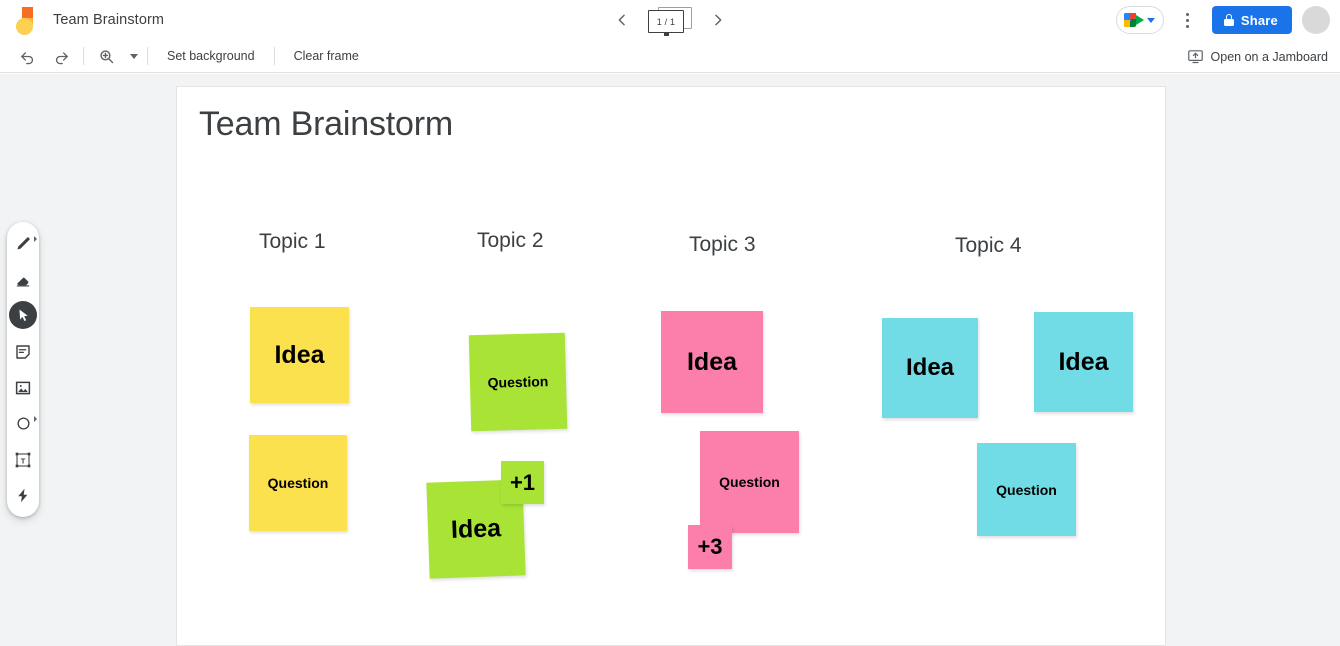  Describe the element at coordinates (292, 242) in the screenshot. I see `topic-heading: Topic 1` at that location.